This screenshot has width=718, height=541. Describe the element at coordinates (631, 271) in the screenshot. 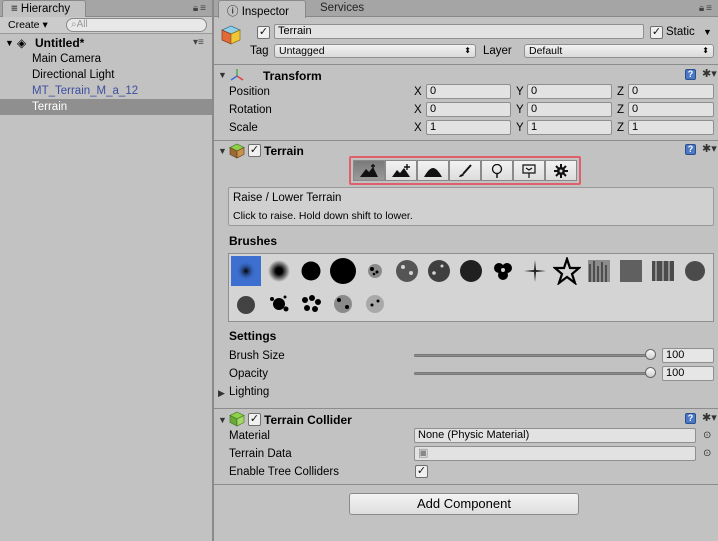

I see `brush-grass-dense` at that location.